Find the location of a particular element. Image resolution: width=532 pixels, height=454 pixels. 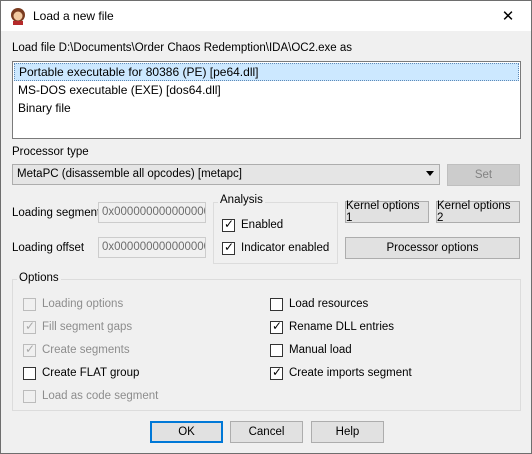

option-checkbox: Load resources is located at coordinates (319, 304).